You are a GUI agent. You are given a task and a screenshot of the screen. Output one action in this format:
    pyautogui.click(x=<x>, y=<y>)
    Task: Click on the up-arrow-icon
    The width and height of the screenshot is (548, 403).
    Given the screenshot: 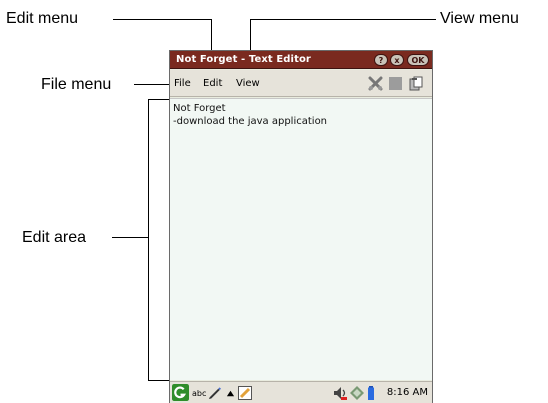 What is the action you would take?
    pyautogui.click(x=230, y=393)
    